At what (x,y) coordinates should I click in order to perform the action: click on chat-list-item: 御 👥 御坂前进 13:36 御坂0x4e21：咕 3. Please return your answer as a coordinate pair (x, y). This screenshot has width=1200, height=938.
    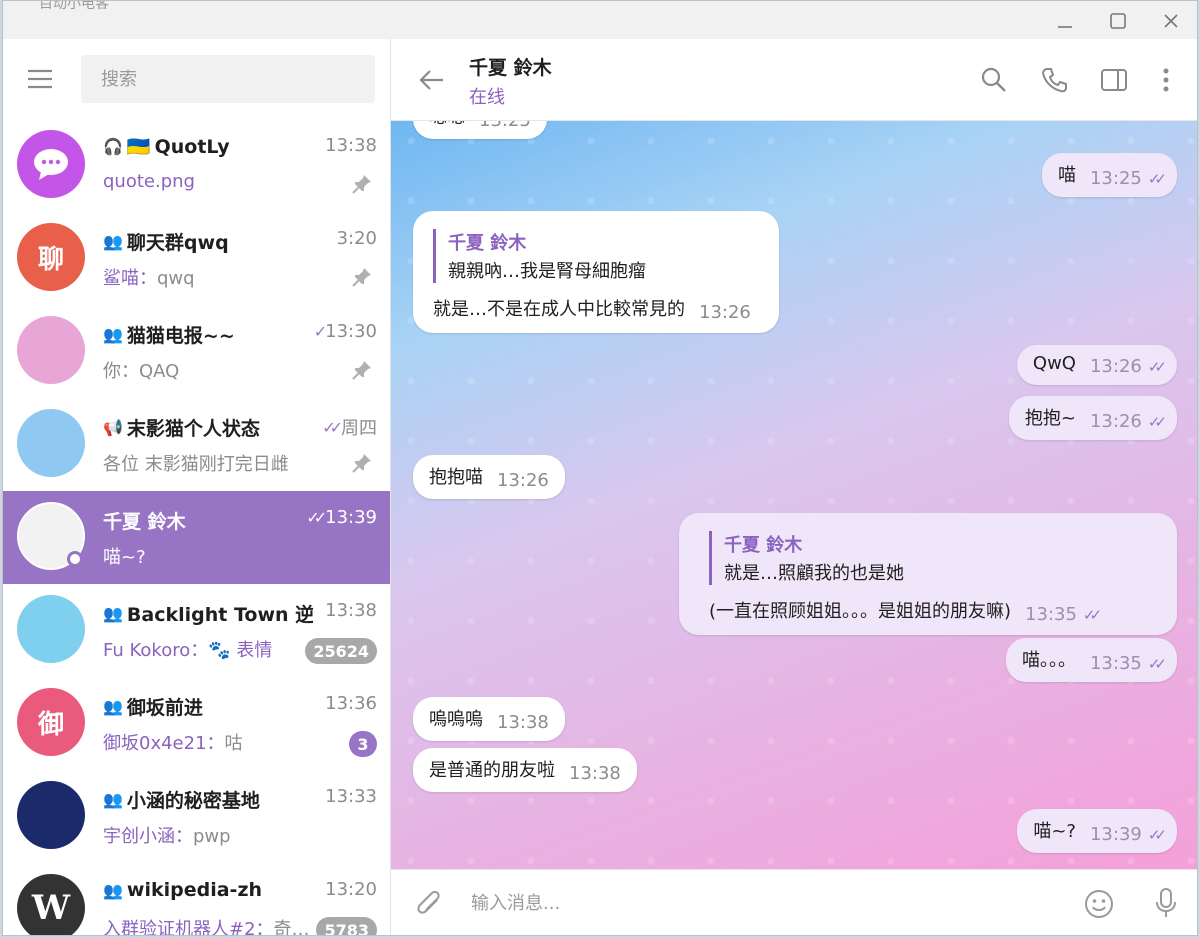
    Looking at the image, I should click on (196, 723).